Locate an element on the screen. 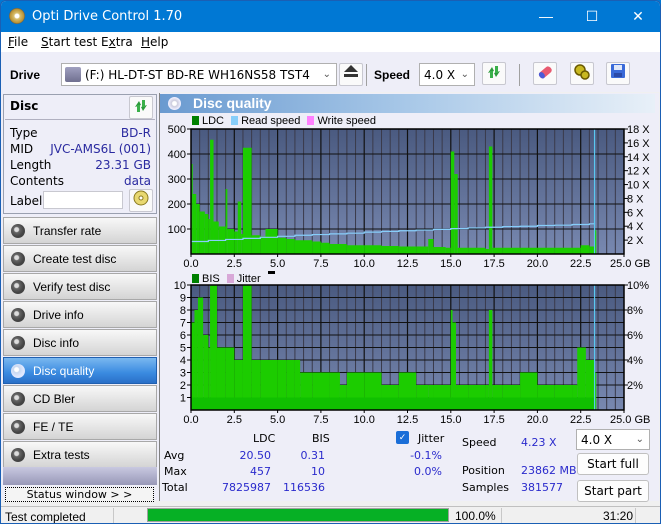  progress-percent: 100.0% is located at coordinates (475, 516).